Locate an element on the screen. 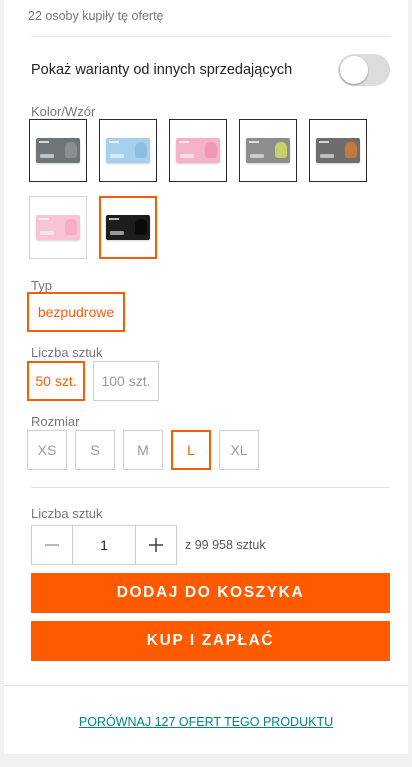  size-option-label: XL is located at coordinates (239, 450).